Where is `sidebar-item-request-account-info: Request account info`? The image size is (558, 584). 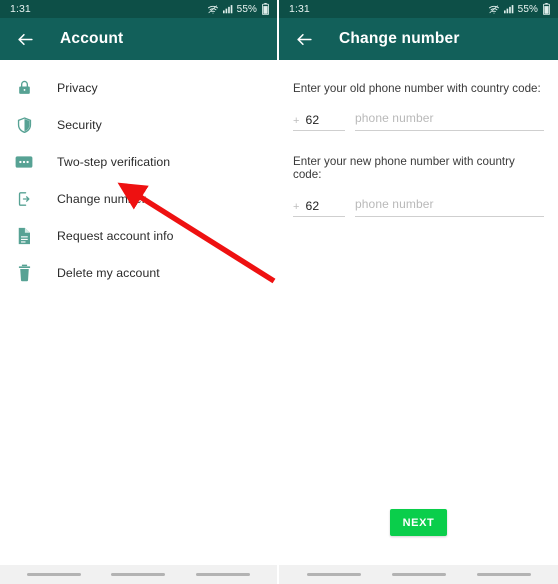
sidebar-item-request-account-info: Request account info is located at coordinates (138, 235).